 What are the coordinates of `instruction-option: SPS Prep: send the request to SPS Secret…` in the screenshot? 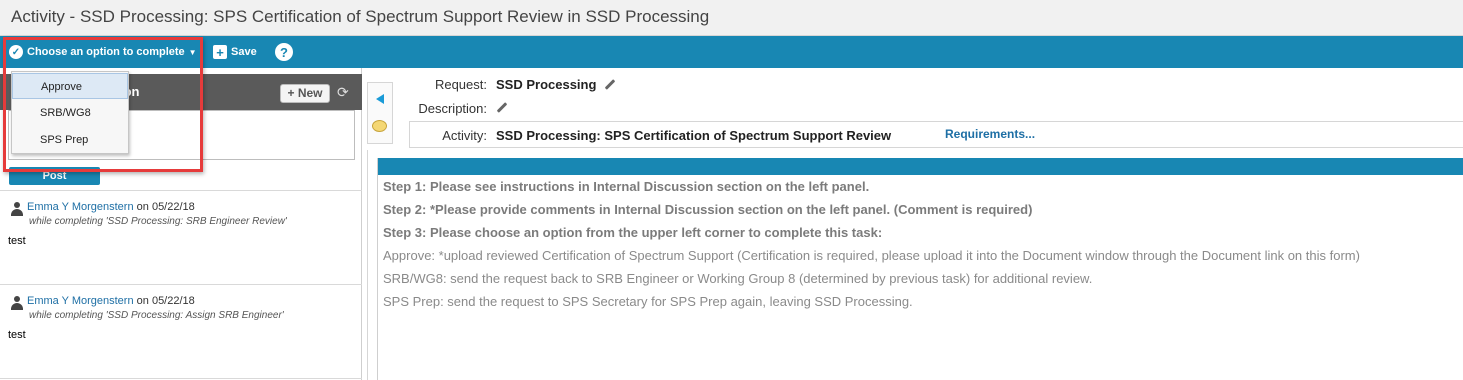 It's located at (648, 301).